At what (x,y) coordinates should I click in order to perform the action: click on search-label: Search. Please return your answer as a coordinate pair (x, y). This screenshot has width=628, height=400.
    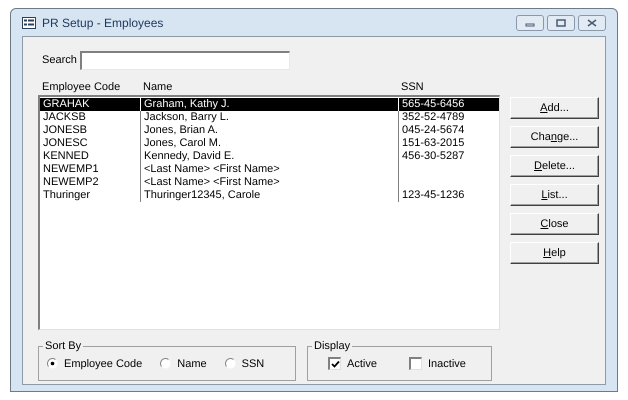
    Looking at the image, I should click on (59, 60).